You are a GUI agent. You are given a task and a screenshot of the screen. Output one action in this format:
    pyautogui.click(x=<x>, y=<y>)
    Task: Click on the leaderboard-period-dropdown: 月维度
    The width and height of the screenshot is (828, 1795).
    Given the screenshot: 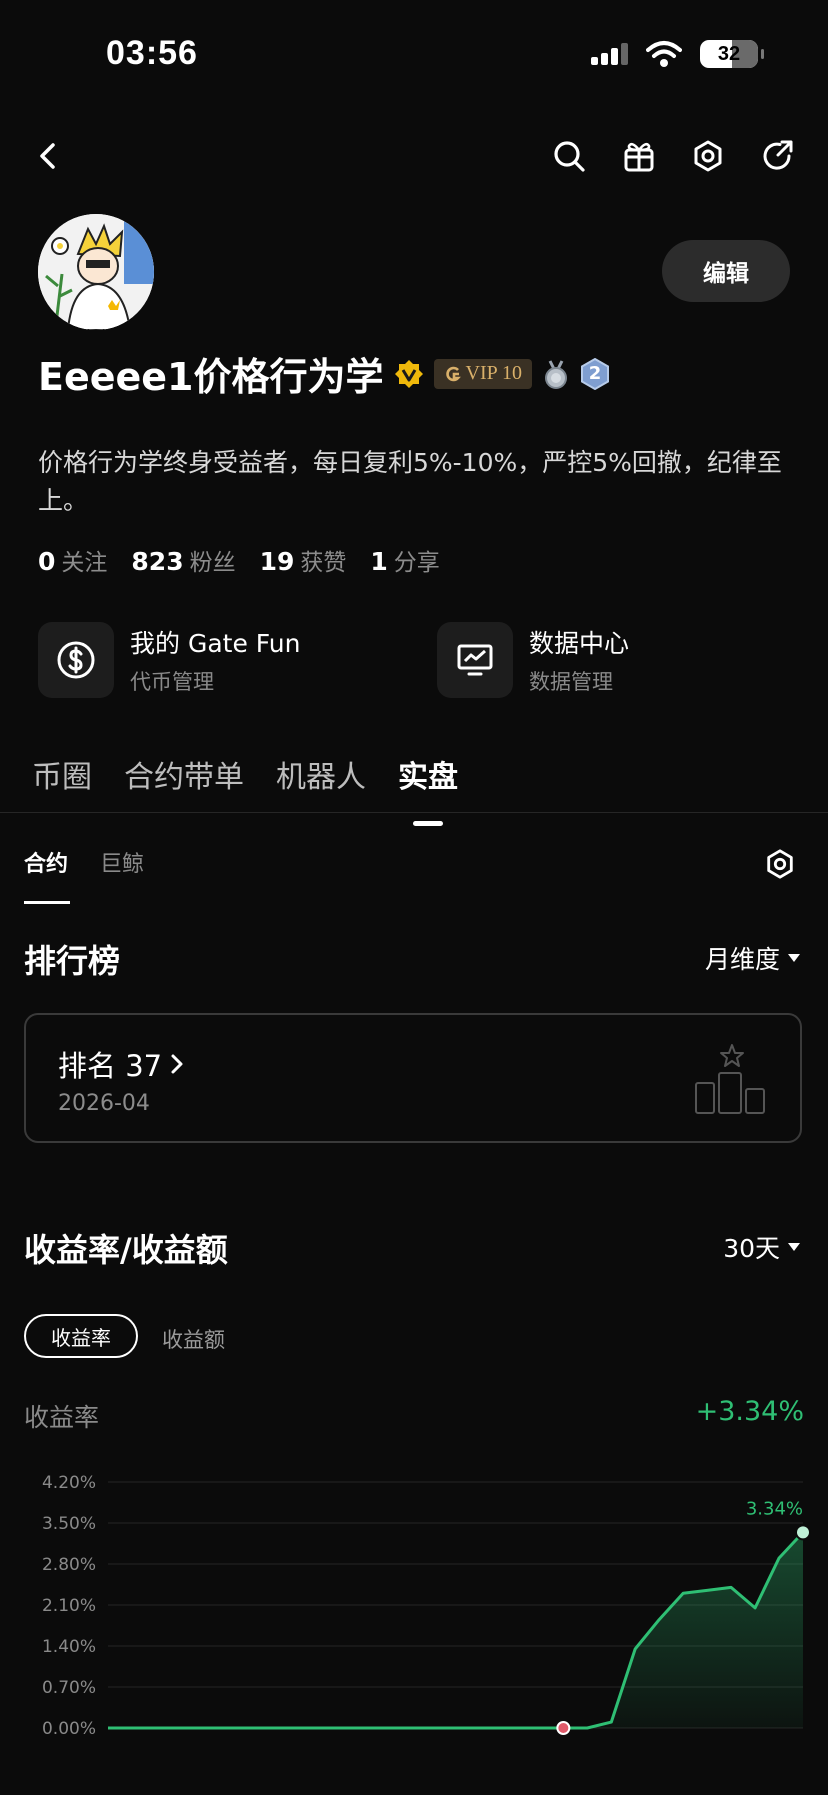 What is the action you would take?
    pyautogui.click(x=752, y=958)
    